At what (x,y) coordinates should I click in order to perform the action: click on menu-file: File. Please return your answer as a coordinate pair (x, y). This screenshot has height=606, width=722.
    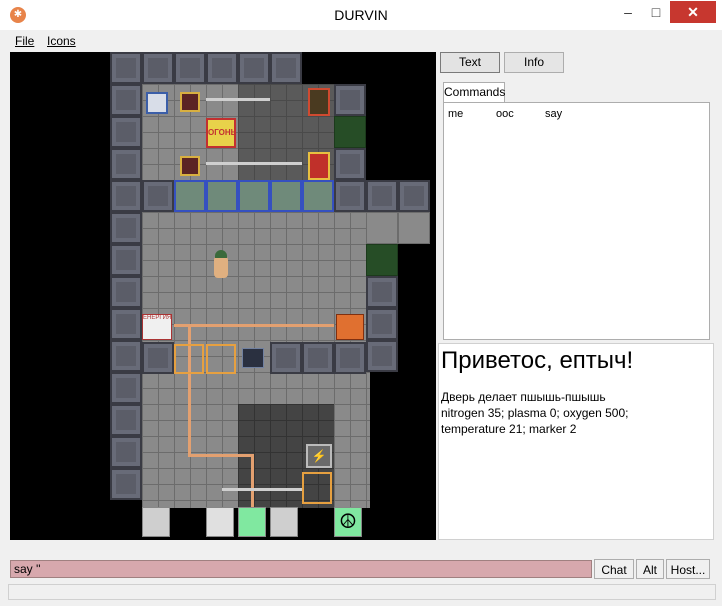
    Looking at the image, I should click on (24, 41).